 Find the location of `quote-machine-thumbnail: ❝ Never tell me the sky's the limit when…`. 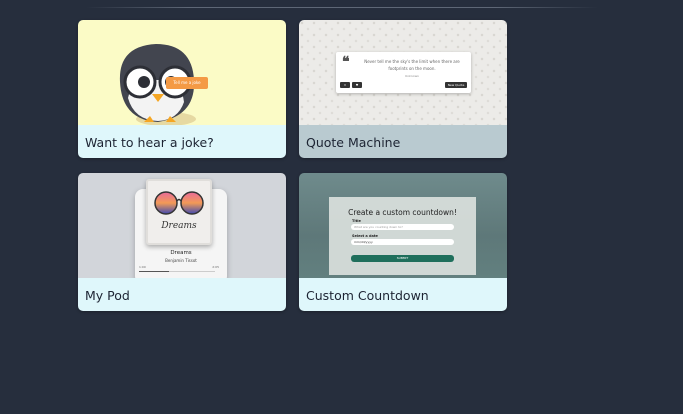

quote-machine-thumbnail: ❝ Never tell me the sky's the limit when… is located at coordinates (403, 72).